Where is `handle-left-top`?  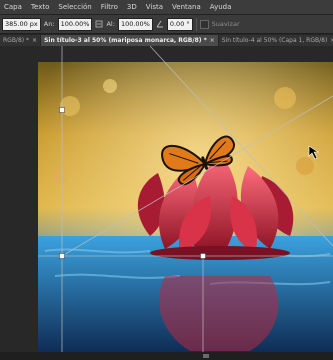
handle-left-top is located at coordinates (62, 110).